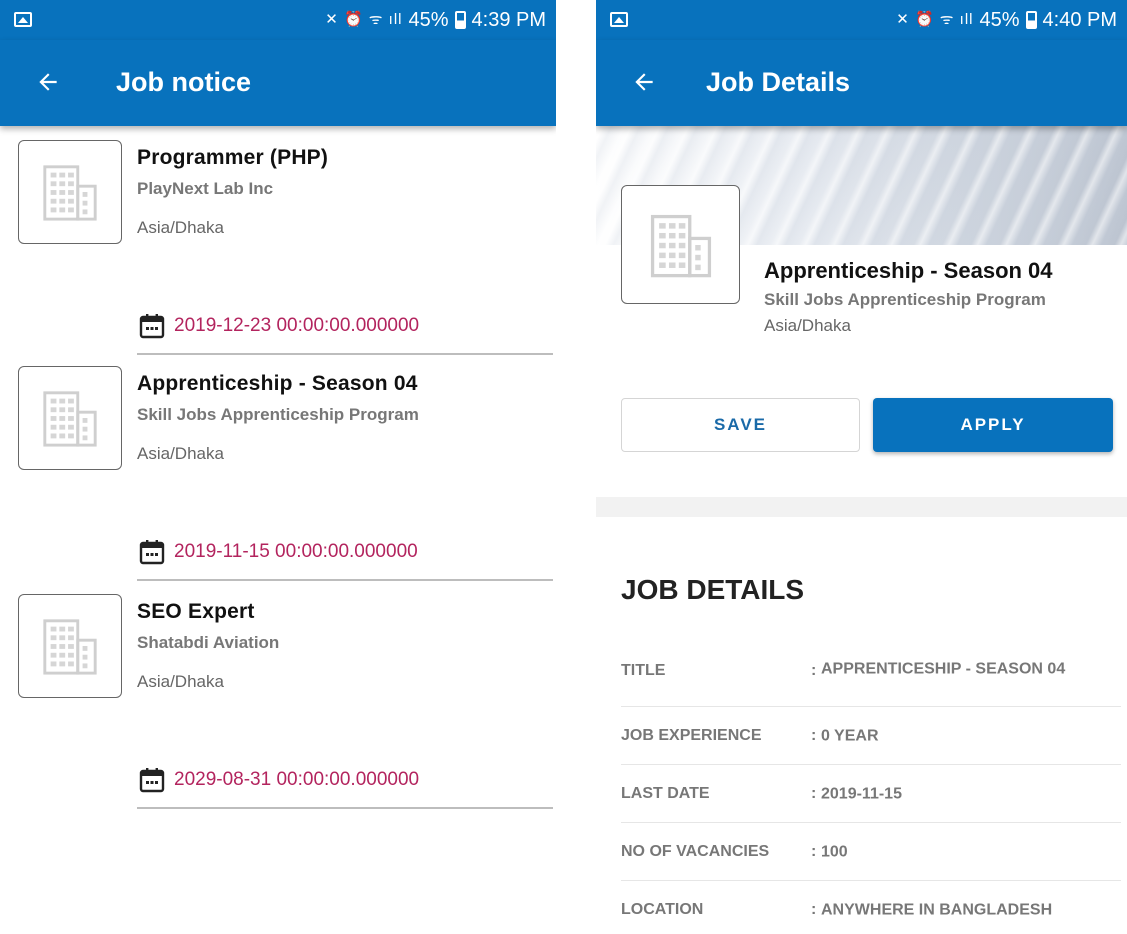 This screenshot has width=1127, height=934. What do you see at coordinates (740, 425) in the screenshot?
I see `save-button: SAVE` at bounding box center [740, 425].